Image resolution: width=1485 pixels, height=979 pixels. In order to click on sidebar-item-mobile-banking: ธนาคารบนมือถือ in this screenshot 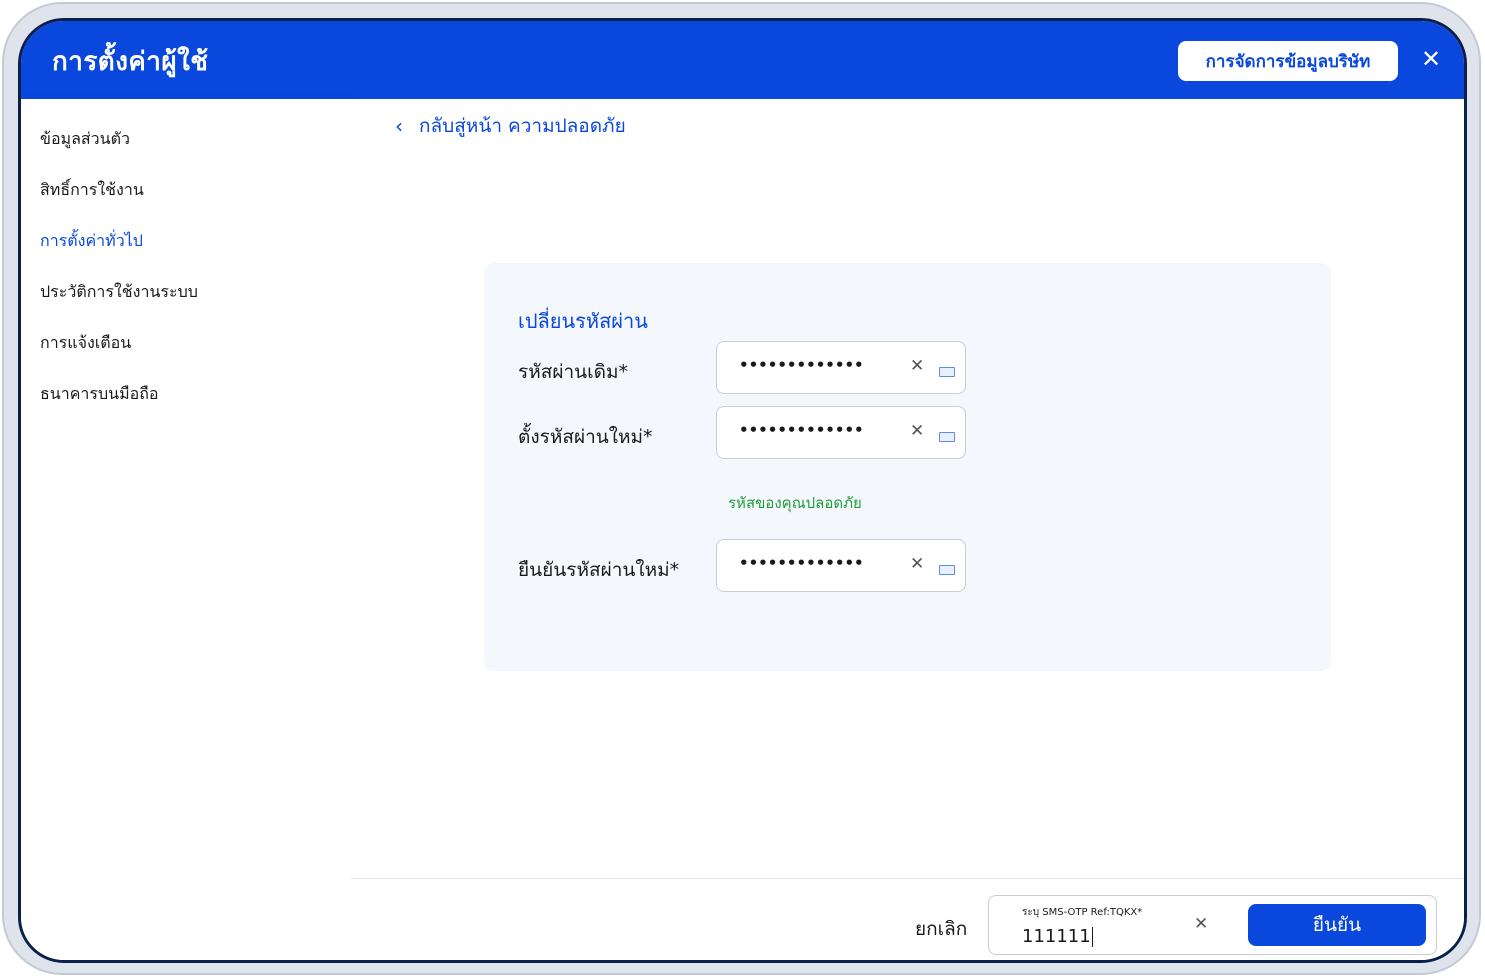, I will do `click(99, 394)`.